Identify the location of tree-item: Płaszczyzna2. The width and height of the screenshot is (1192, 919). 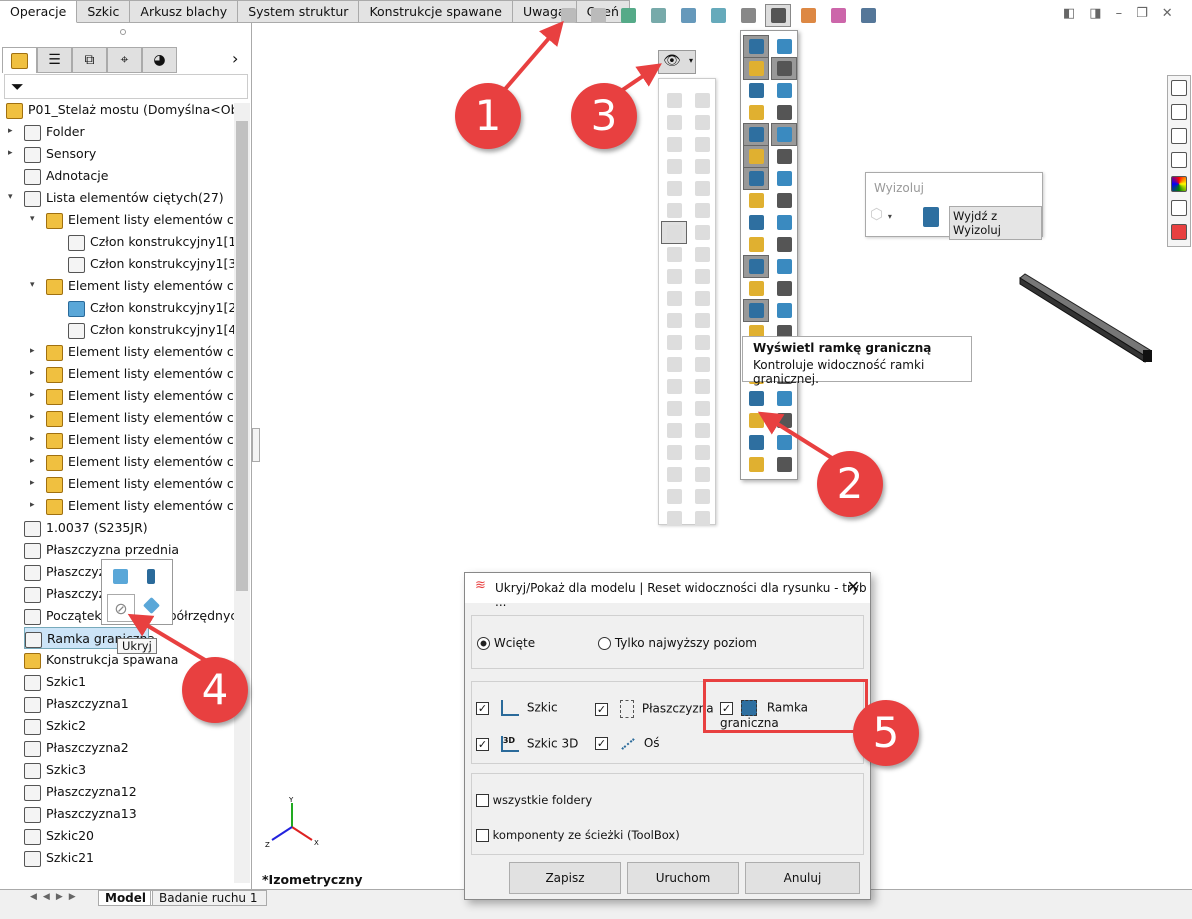
(76, 748).